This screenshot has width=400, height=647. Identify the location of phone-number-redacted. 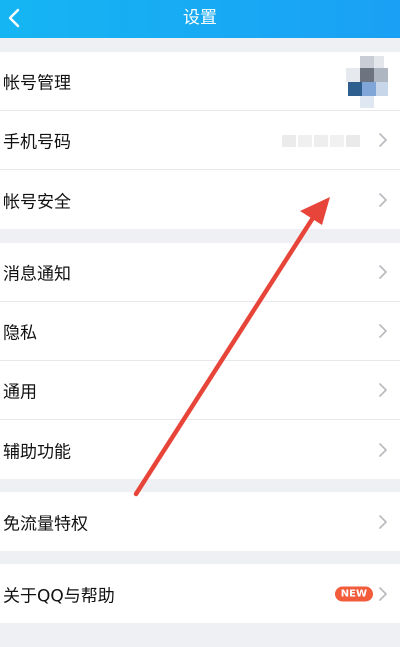
(321, 141).